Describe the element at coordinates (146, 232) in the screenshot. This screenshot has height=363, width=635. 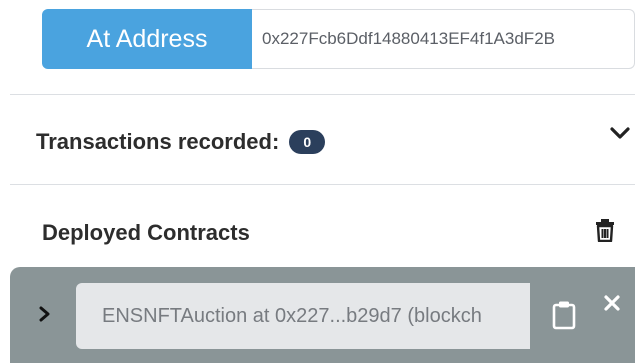
I see `deployed-contracts-title: Deployed Contracts` at that location.